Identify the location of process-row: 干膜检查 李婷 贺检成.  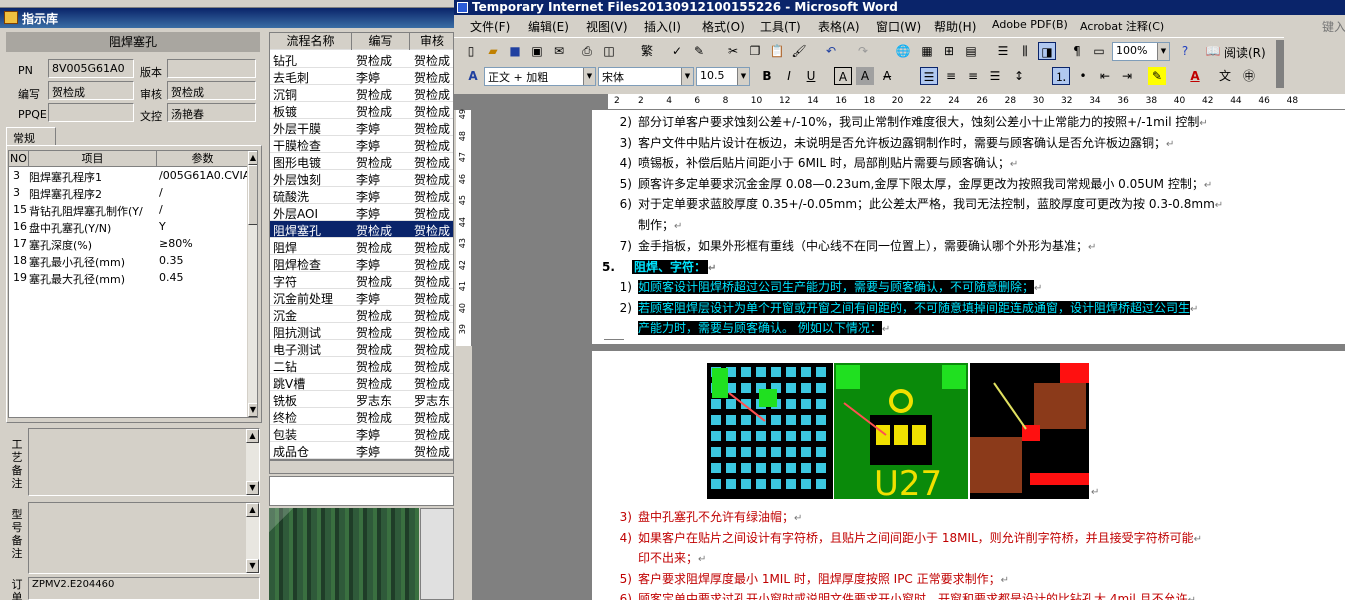
(361, 144).